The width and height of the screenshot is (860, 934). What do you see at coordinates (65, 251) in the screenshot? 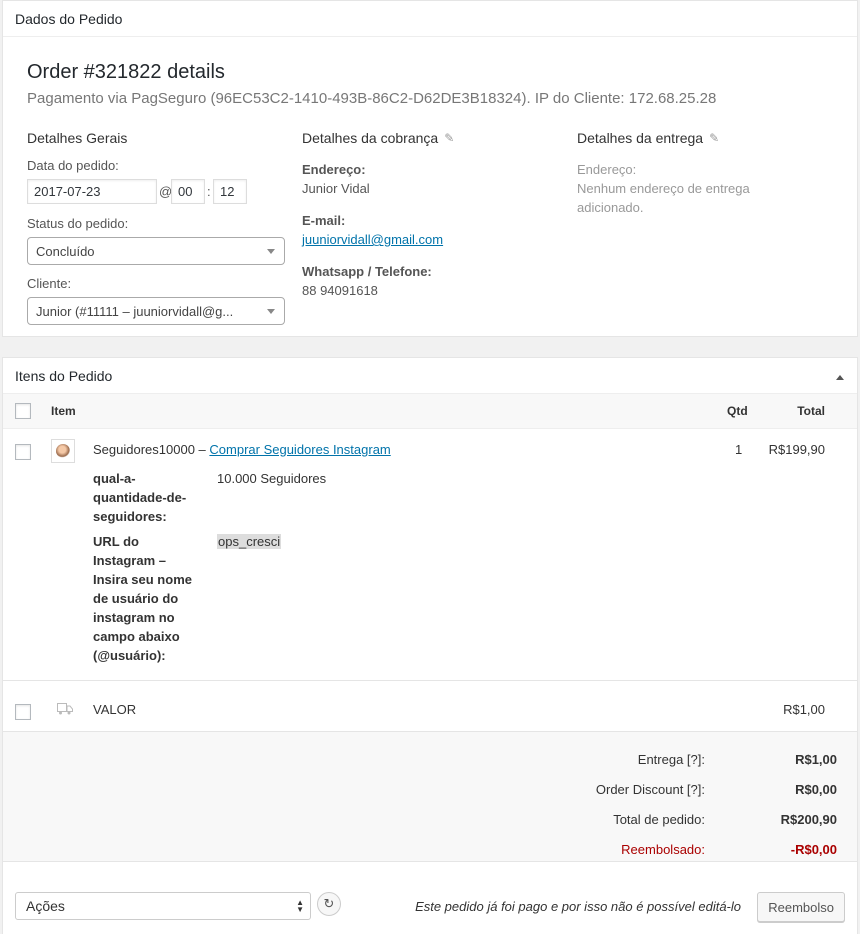
I see `order-status-value: Concluído` at bounding box center [65, 251].